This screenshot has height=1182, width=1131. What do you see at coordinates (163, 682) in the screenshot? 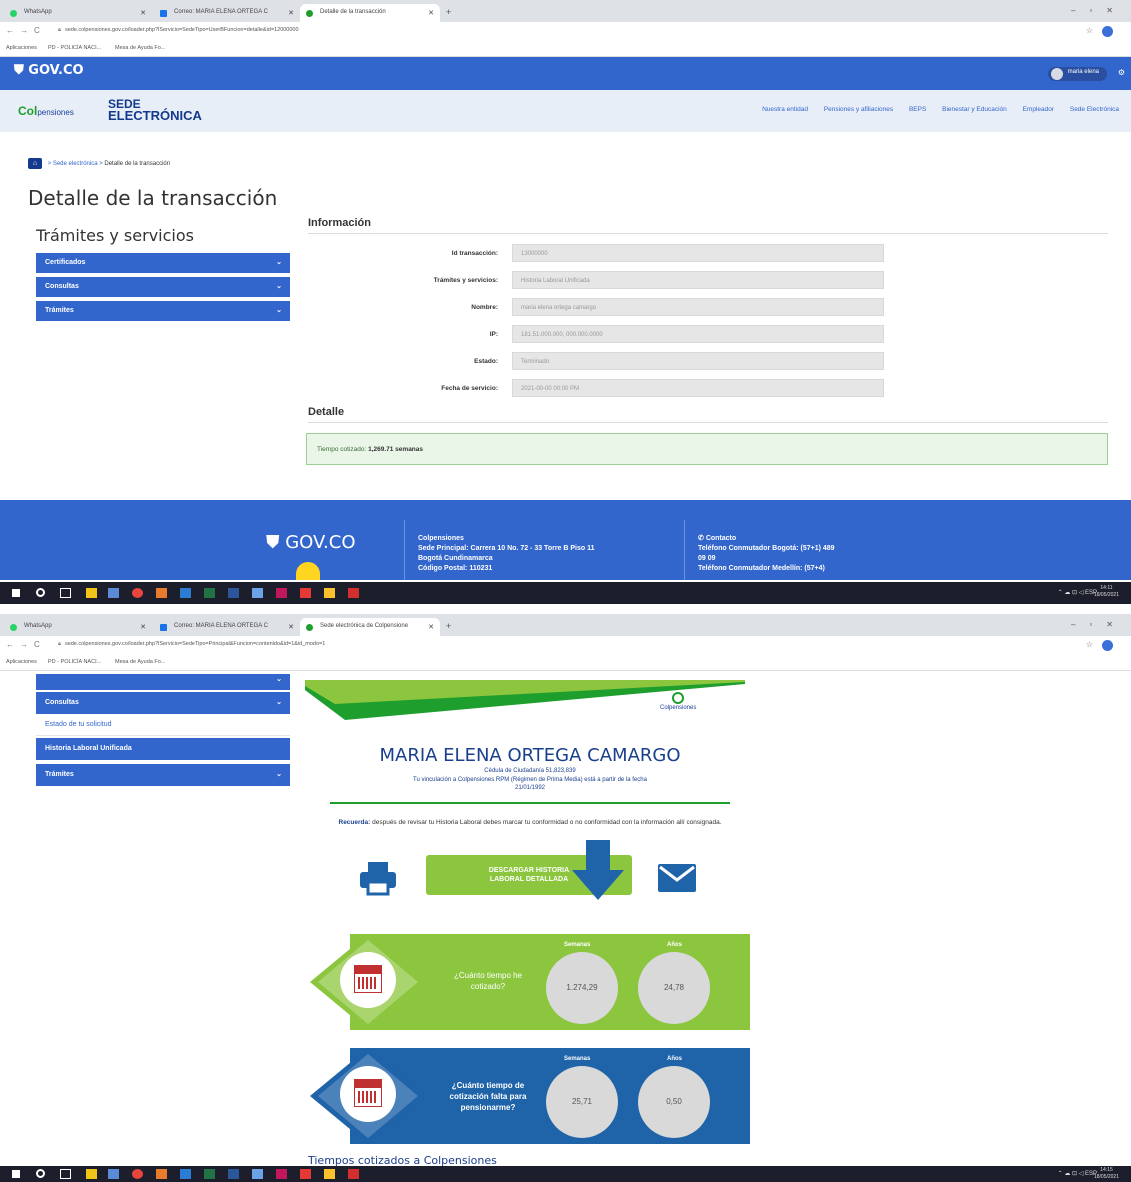
I see `menu-certificados-partial: ⌄` at bounding box center [163, 682].